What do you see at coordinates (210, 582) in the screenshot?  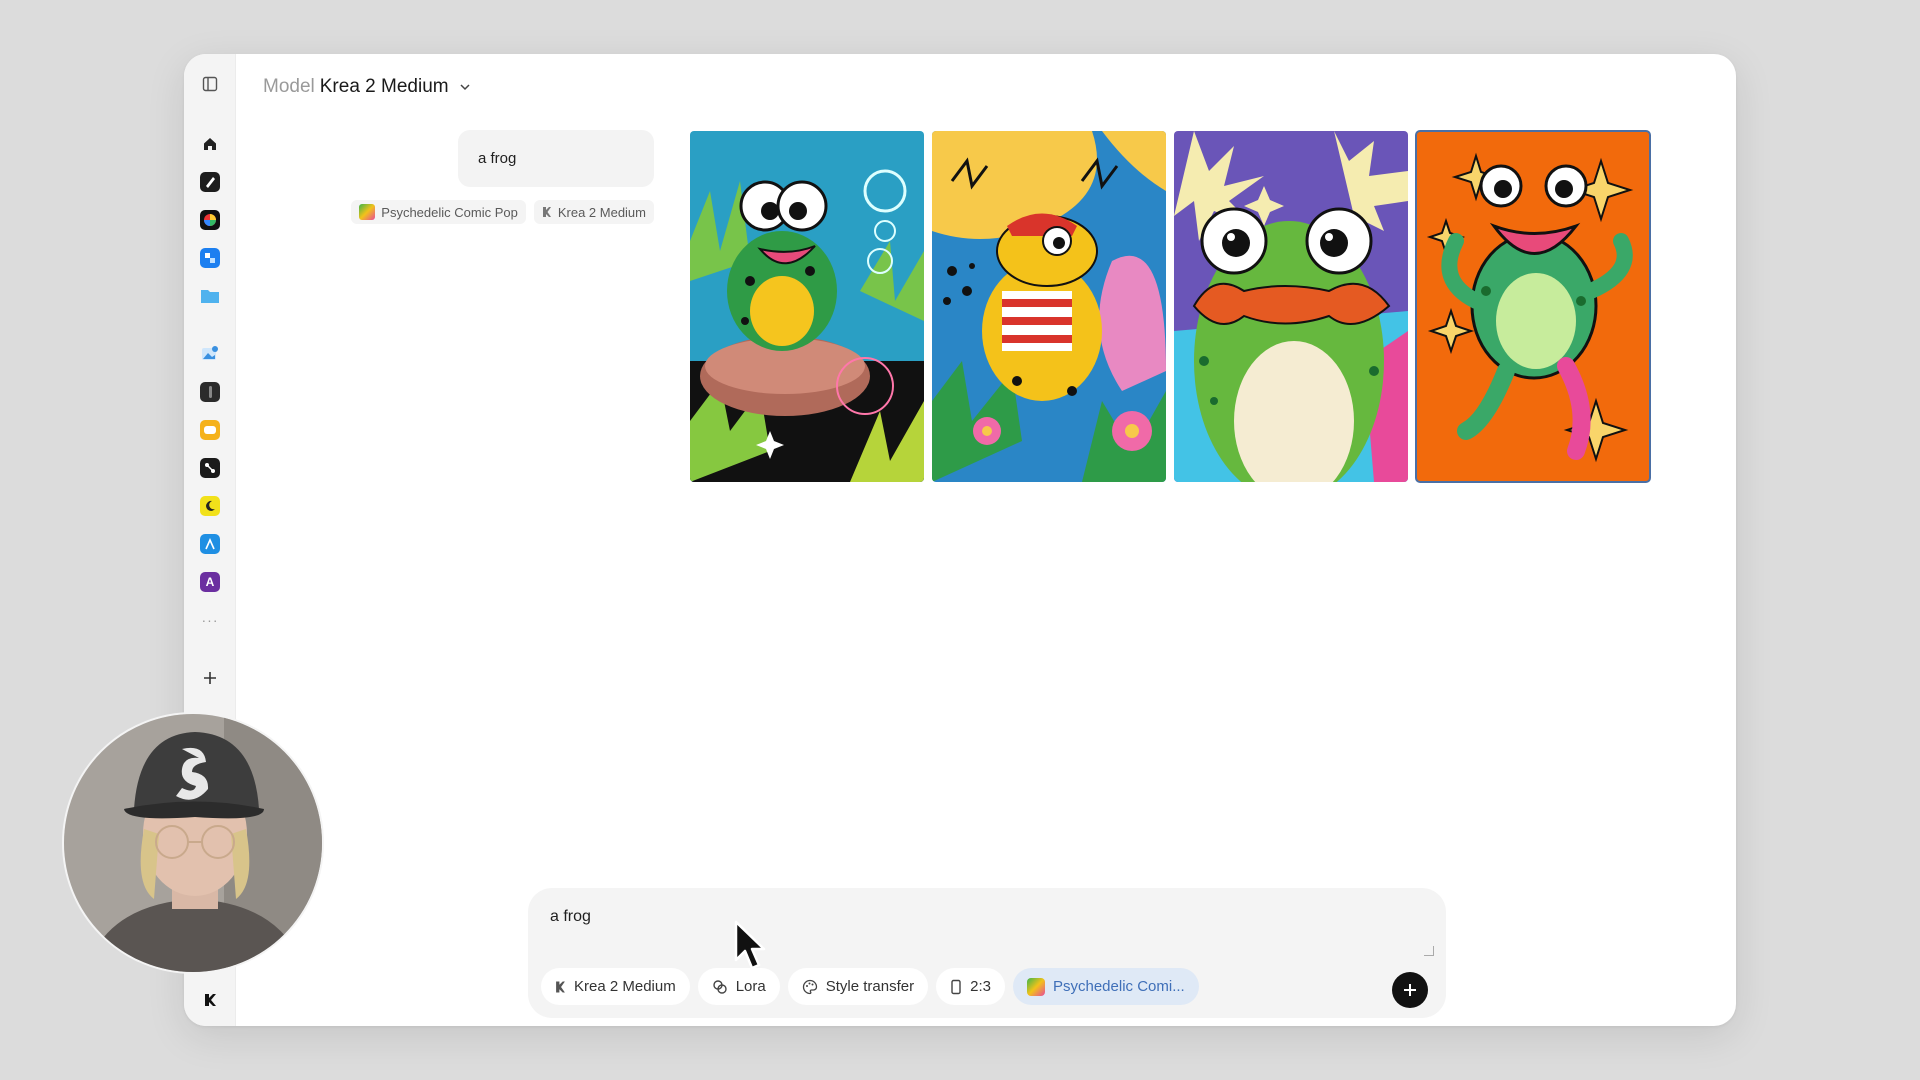 I see `text-icon: A` at bounding box center [210, 582].